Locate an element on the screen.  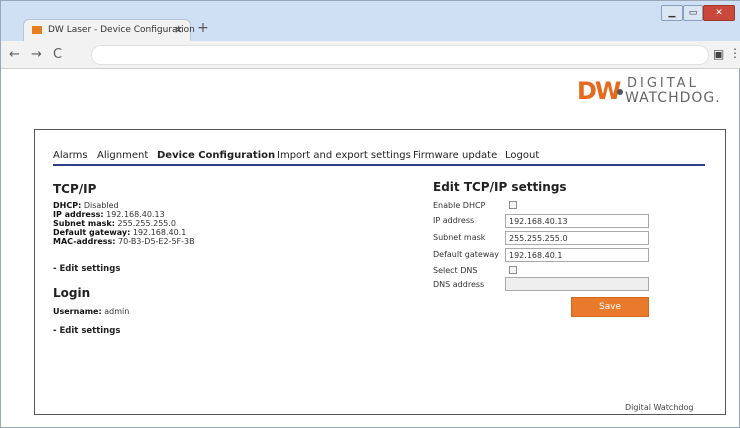
address-bar-row: ← → C ▣ ⋮ is located at coordinates (370, 55).